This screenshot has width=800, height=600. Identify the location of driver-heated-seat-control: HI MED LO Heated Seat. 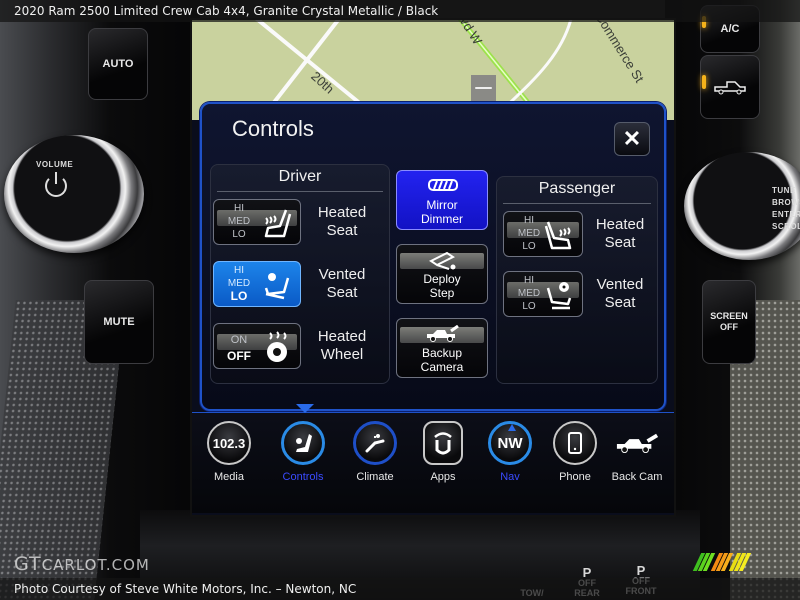
(292, 222).